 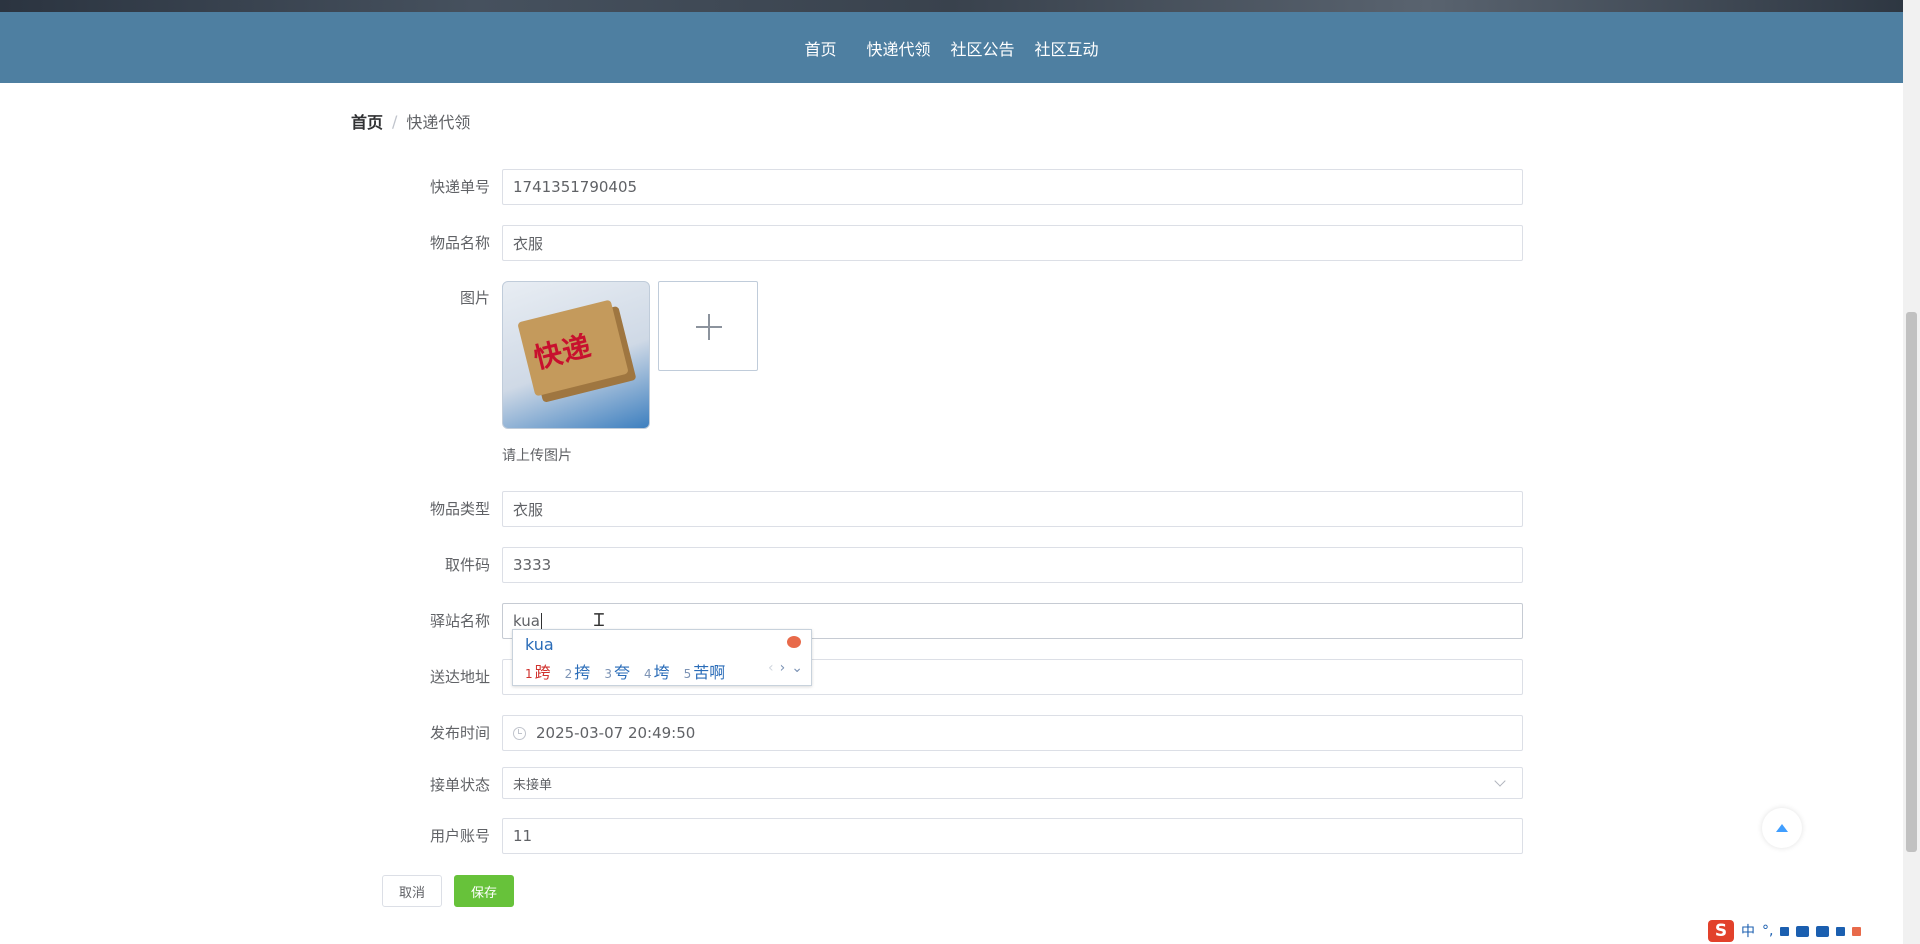 I want to click on top-nav: 首页 快递代领 社区公告 社区互动, so click(x=951, y=47).